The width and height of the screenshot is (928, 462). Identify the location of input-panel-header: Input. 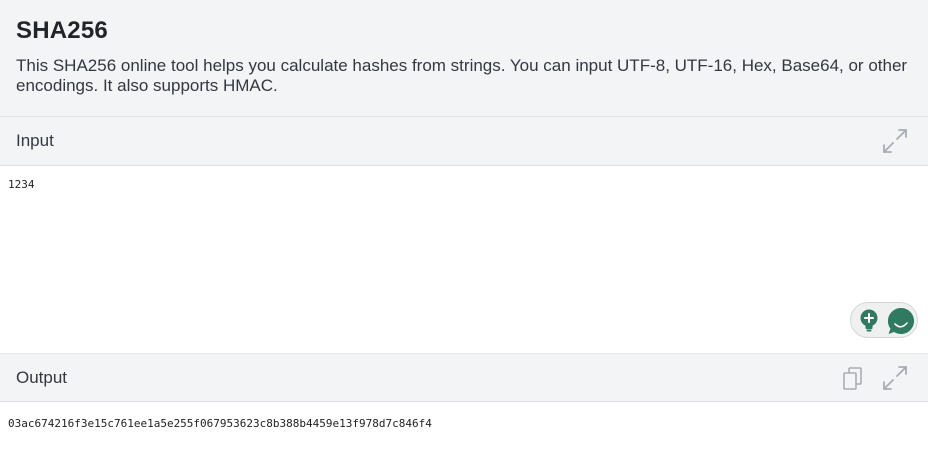
(464, 141).